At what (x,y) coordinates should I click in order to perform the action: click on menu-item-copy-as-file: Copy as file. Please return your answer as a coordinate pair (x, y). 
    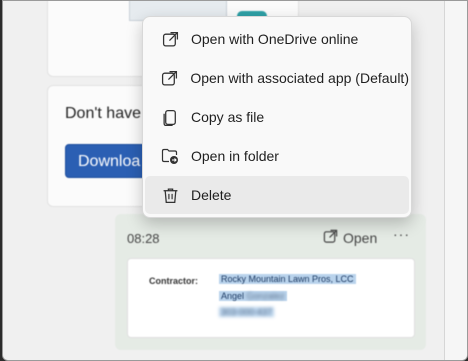
    Looking at the image, I should click on (277, 117).